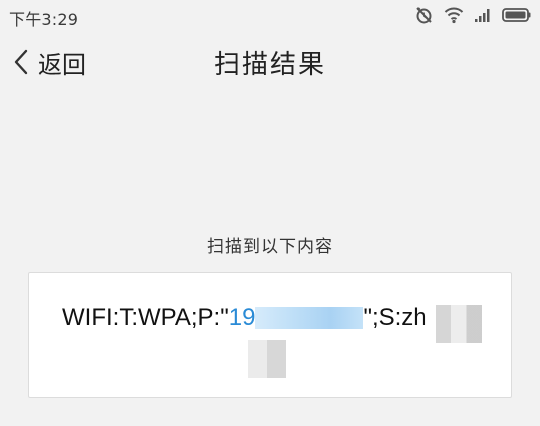  Describe the element at coordinates (44, 19) in the screenshot. I see `status-time: 下午3:29` at that location.